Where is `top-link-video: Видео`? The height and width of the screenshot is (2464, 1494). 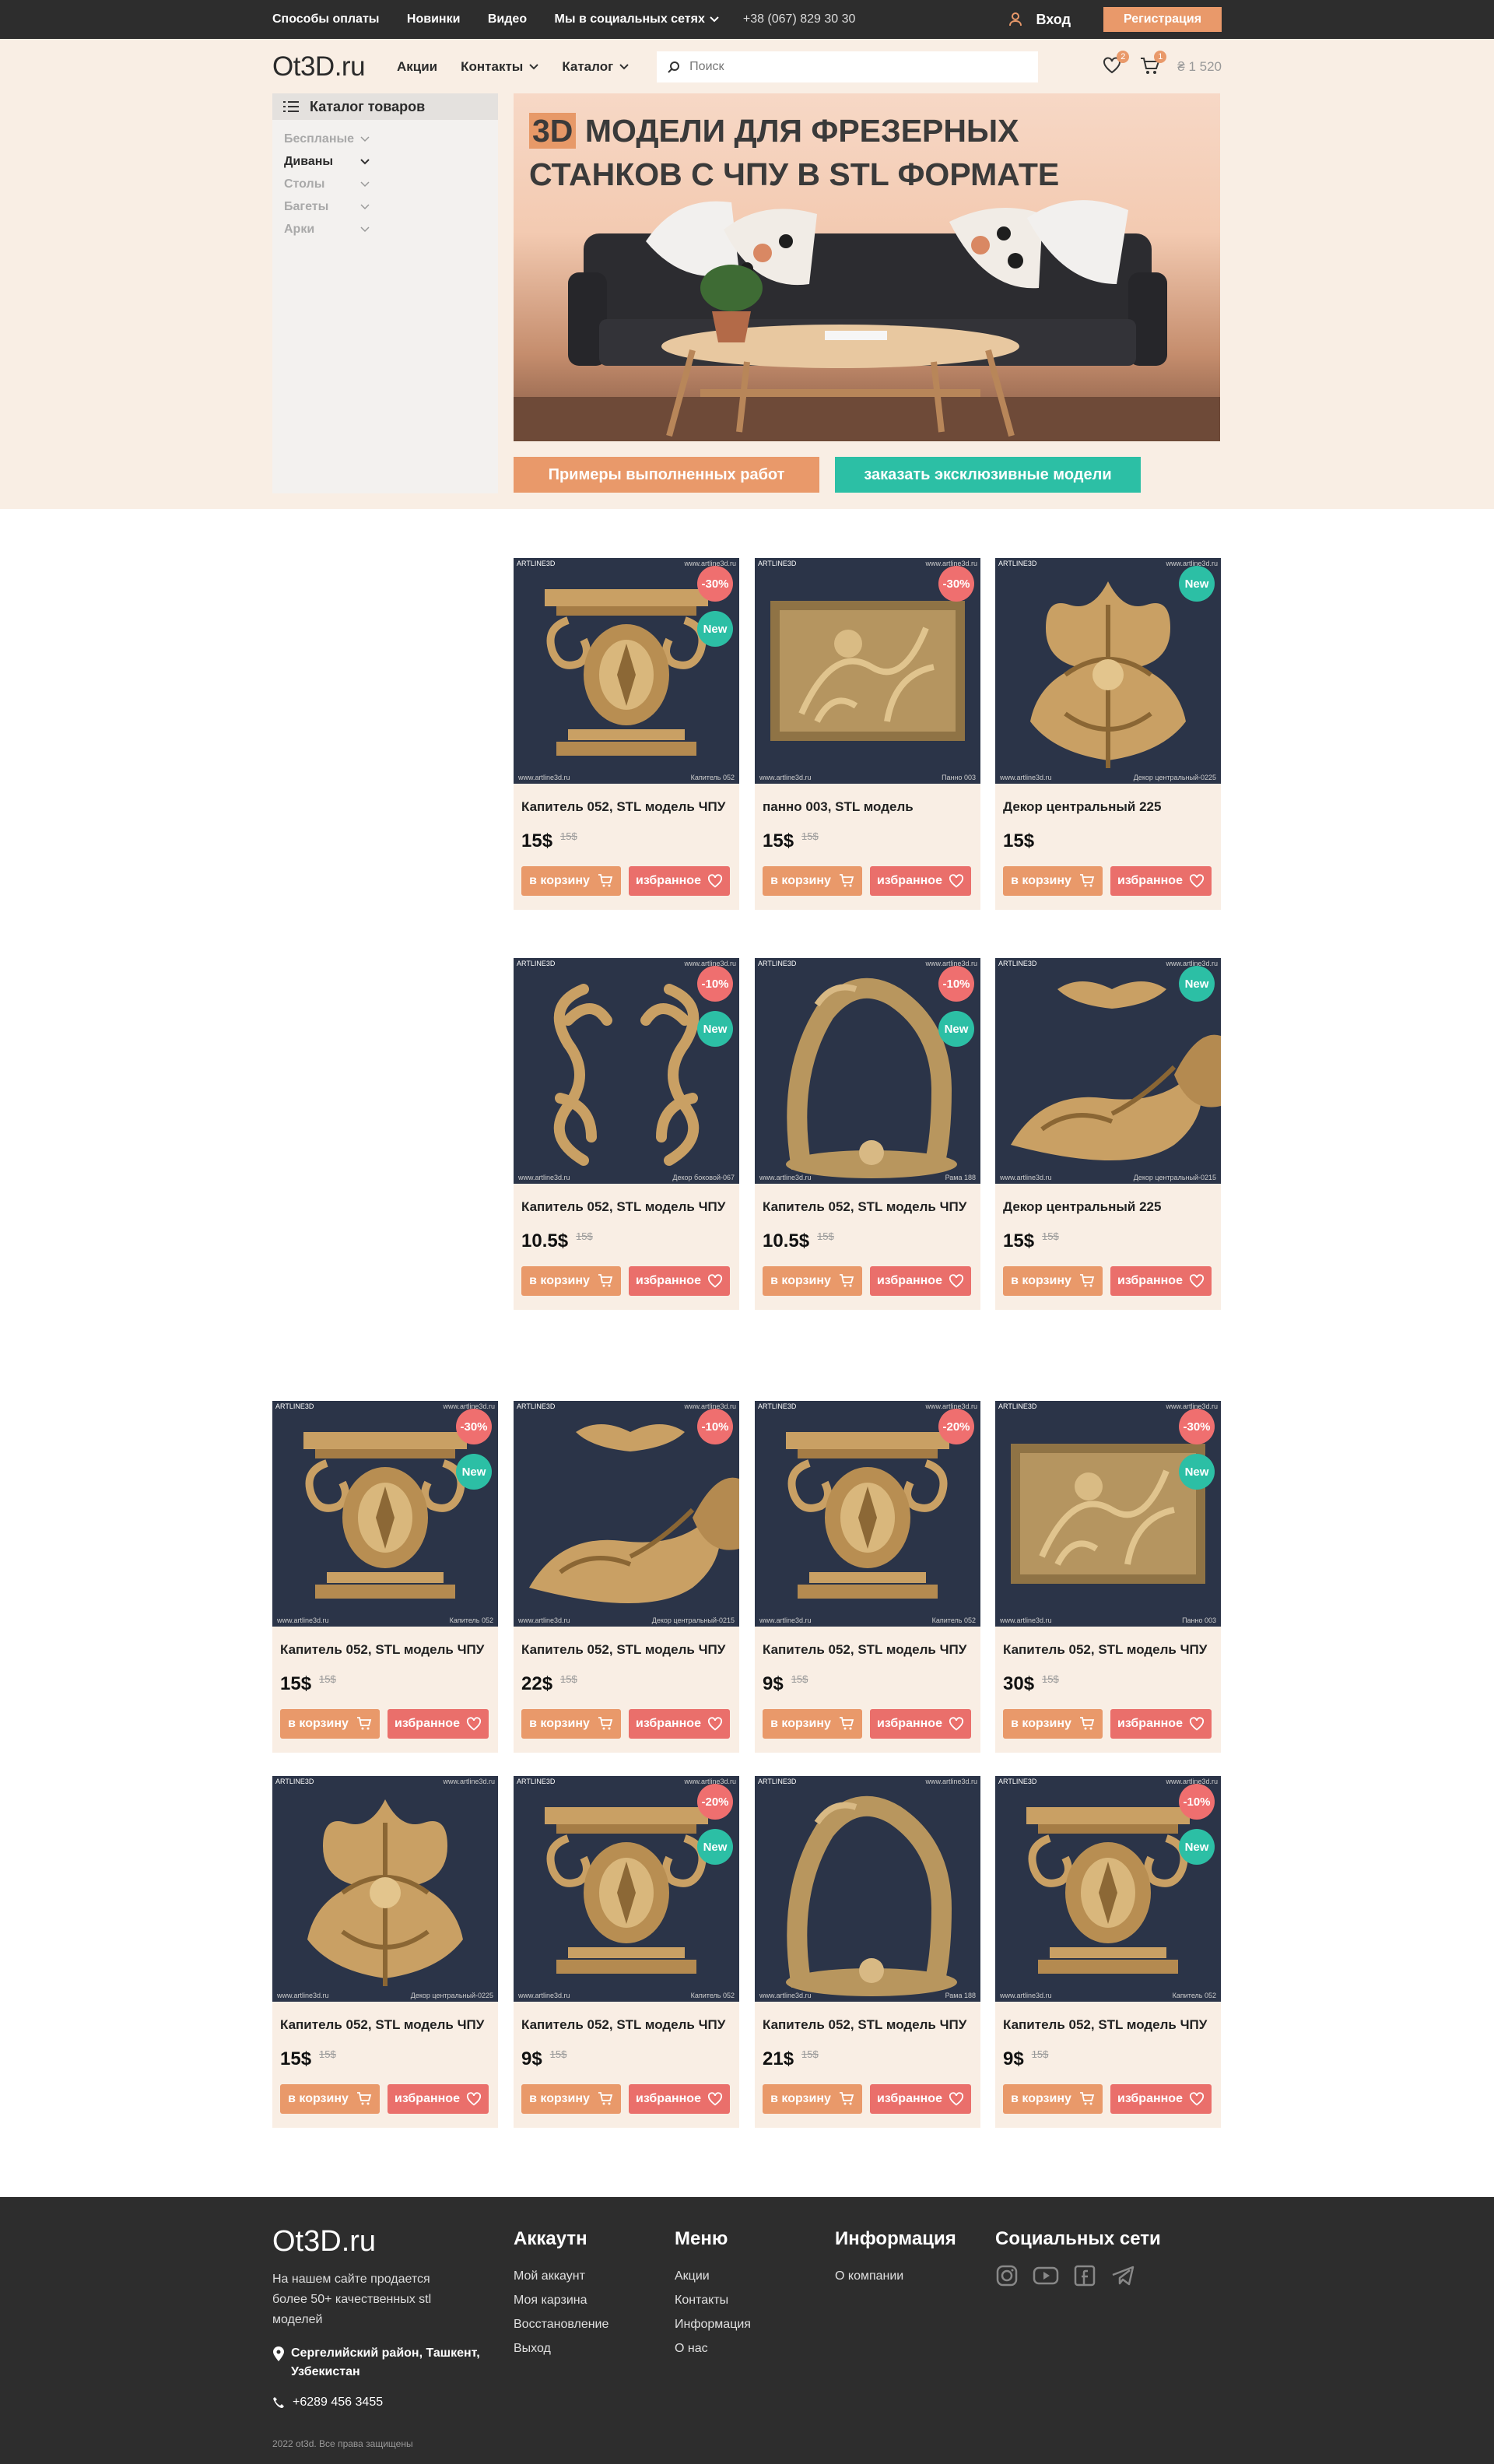 top-link-video: Видео is located at coordinates (507, 19).